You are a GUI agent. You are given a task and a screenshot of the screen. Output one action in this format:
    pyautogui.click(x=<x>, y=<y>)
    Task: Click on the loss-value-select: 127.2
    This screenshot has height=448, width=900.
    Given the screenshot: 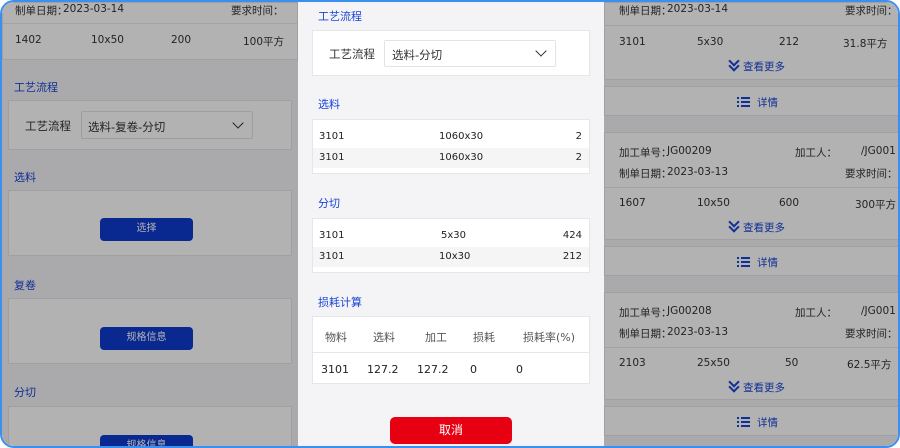 What is the action you would take?
    pyautogui.click(x=383, y=369)
    